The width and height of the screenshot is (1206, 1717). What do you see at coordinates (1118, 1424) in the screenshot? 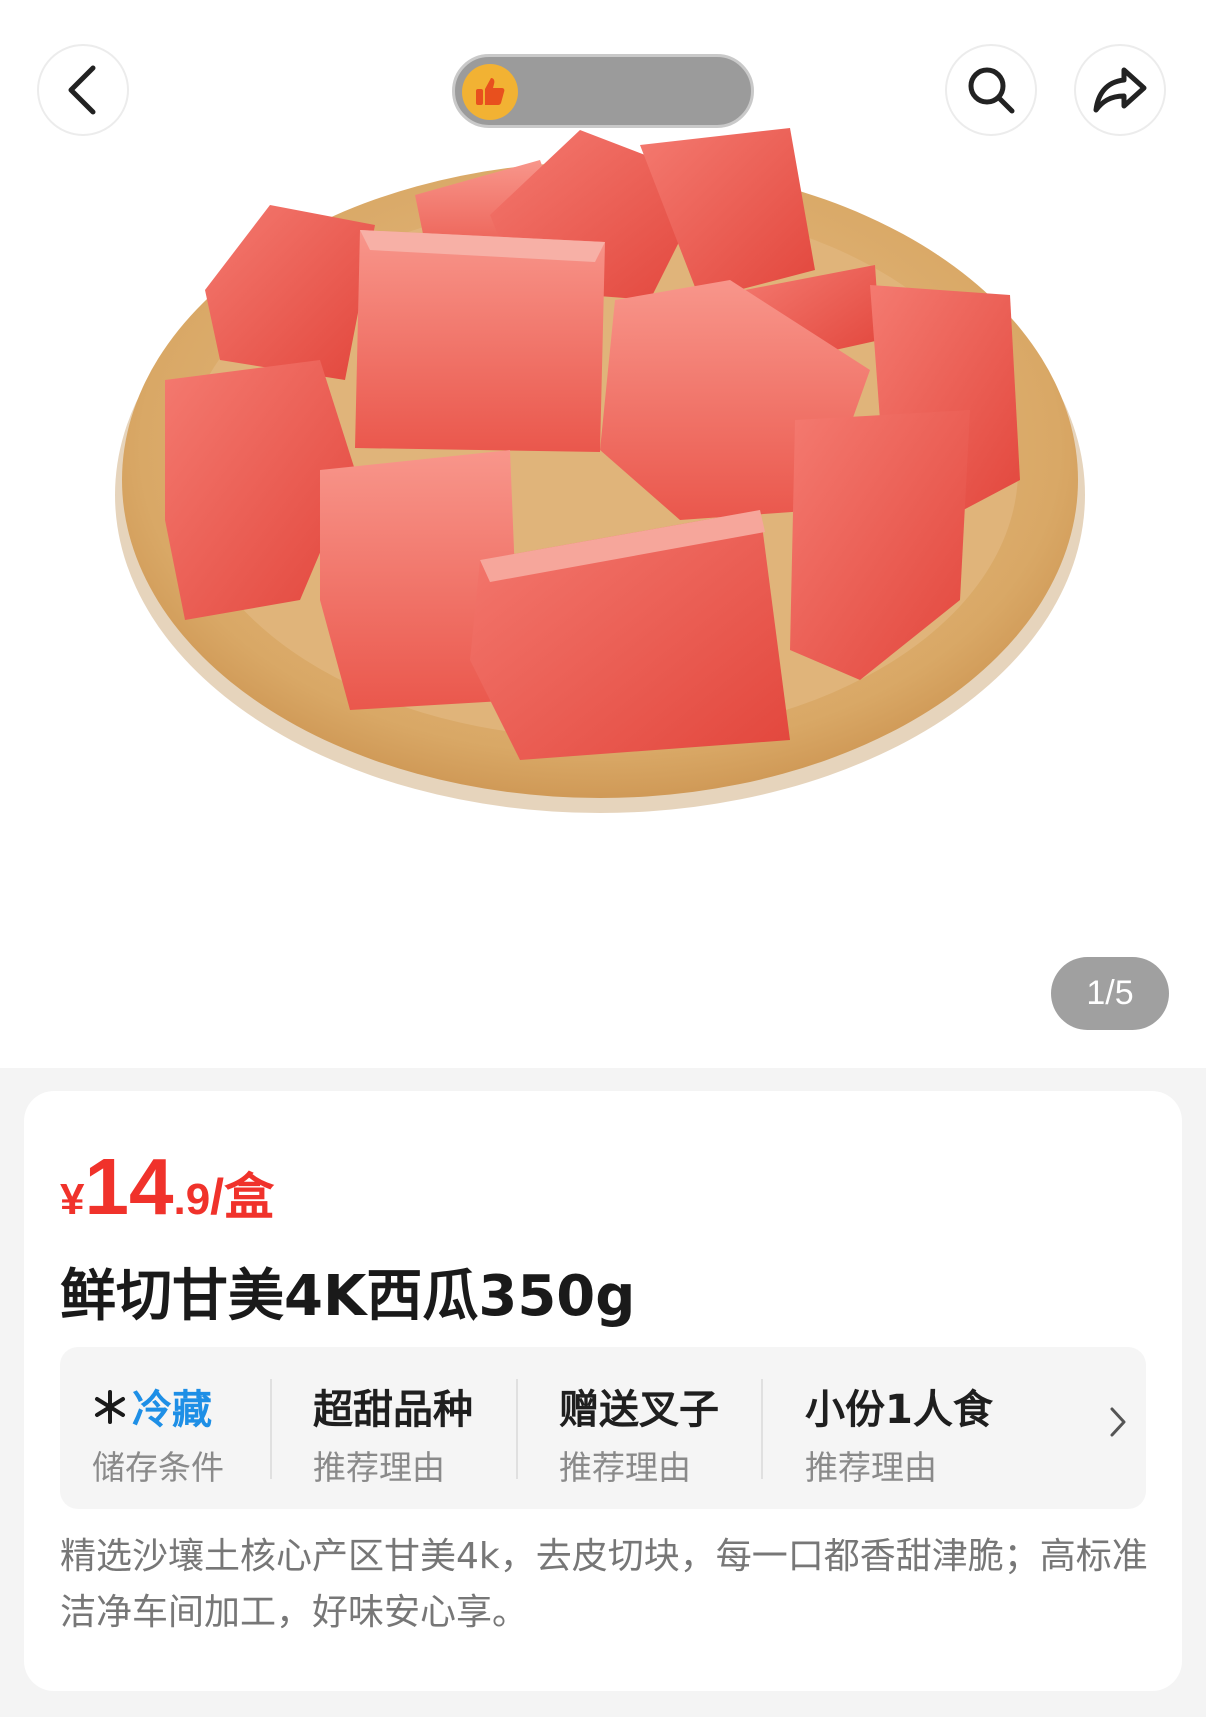
I see `chevron-right-icon` at bounding box center [1118, 1424].